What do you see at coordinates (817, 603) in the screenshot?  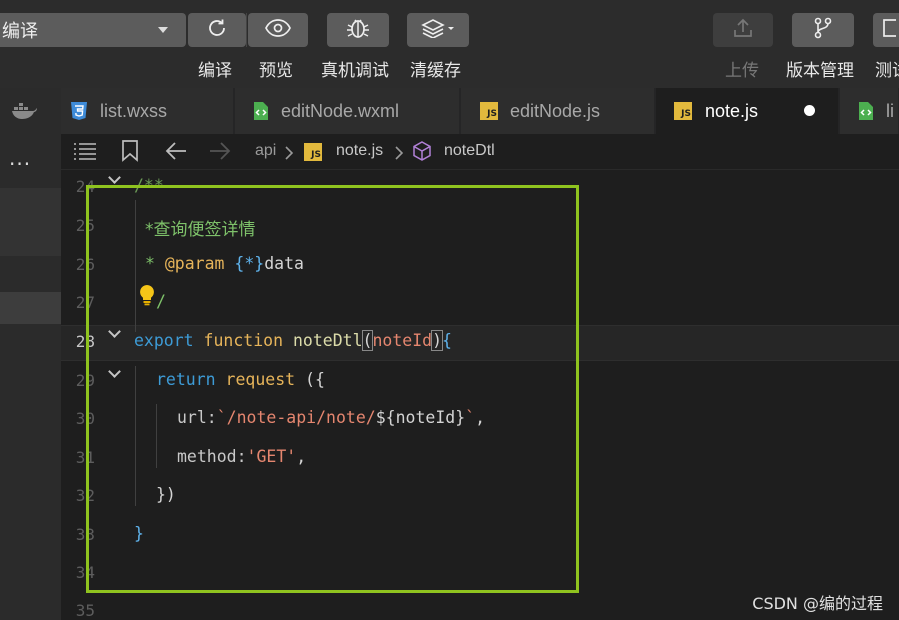 I see `watermark: CSDN @编的过程` at bounding box center [817, 603].